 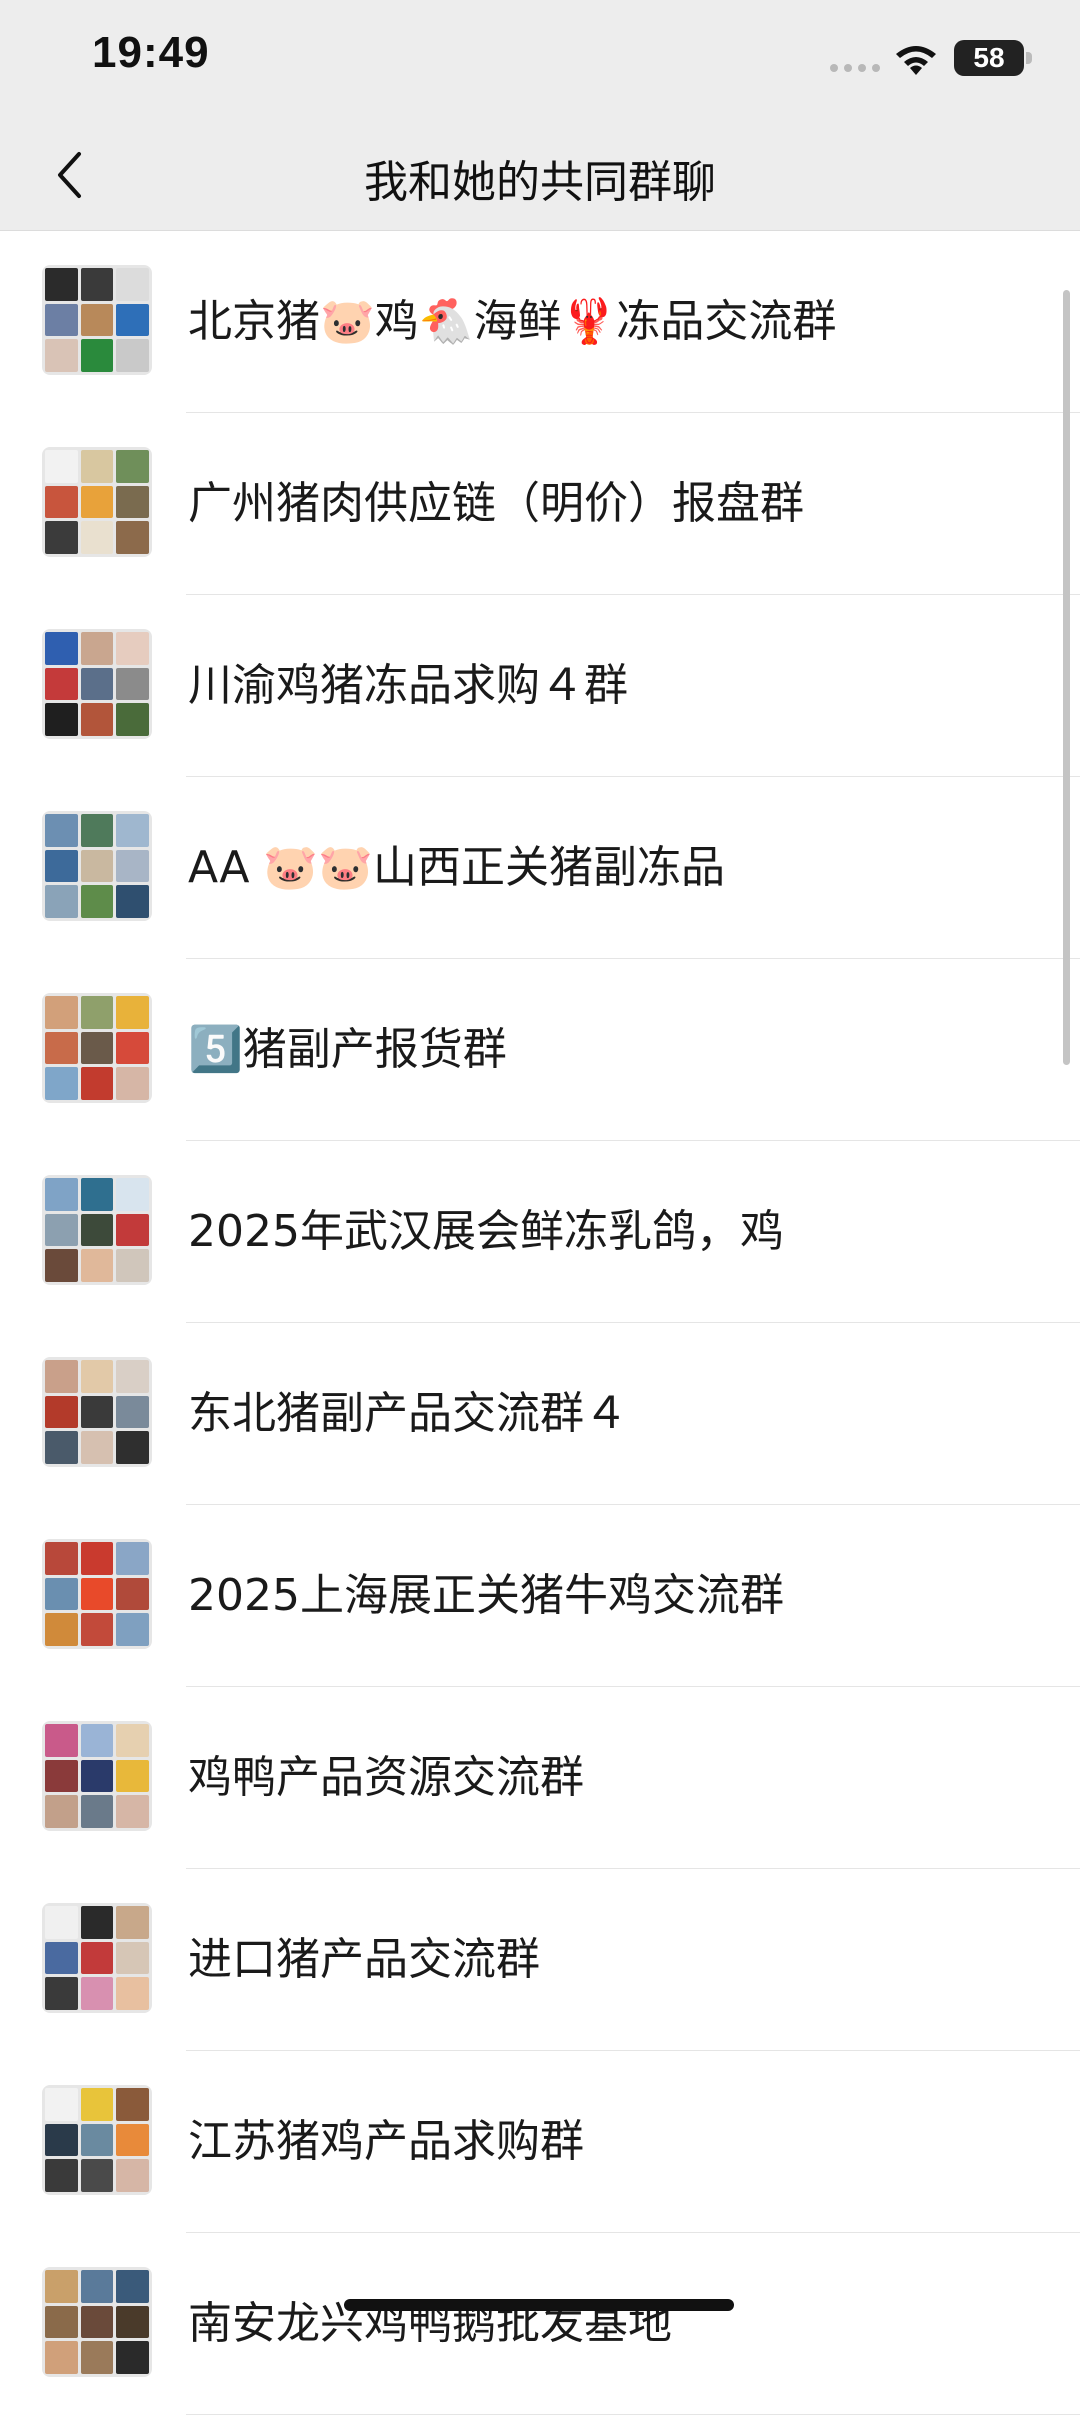 What do you see at coordinates (989, 58) in the screenshot?
I see `battery-icon: 58` at bounding box center [989, 58].